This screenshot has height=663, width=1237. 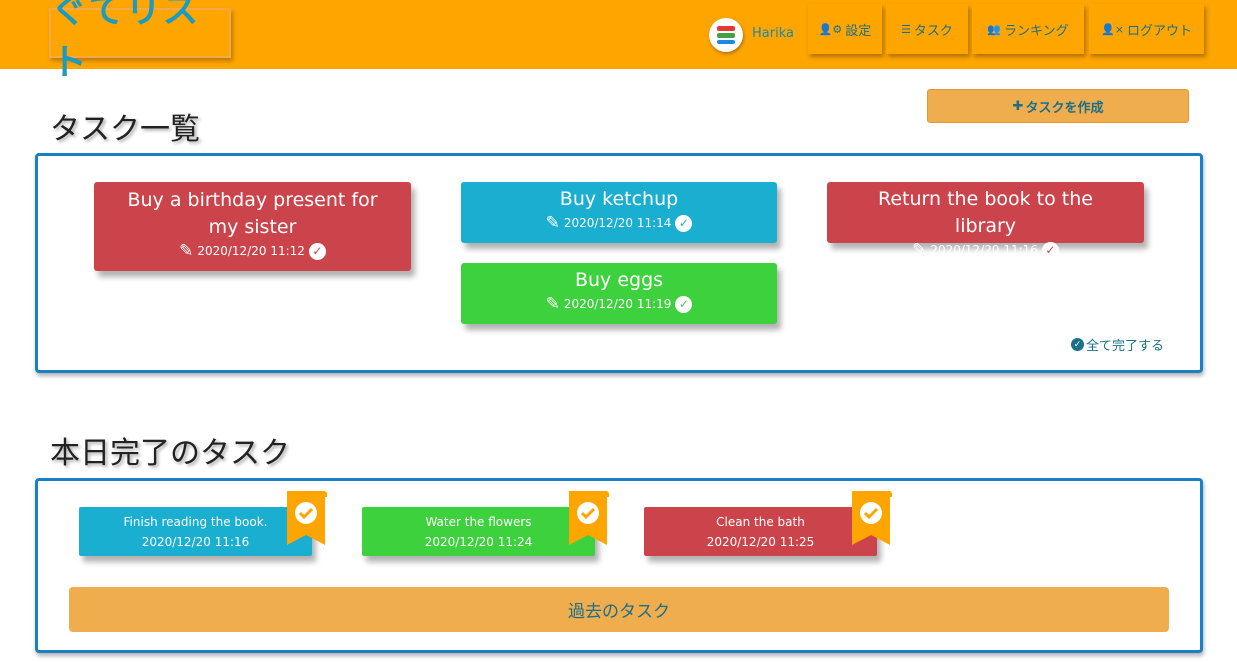 I want to click on nav-ranking-button: 👥 ランキング, so click(x=1028, y=29).